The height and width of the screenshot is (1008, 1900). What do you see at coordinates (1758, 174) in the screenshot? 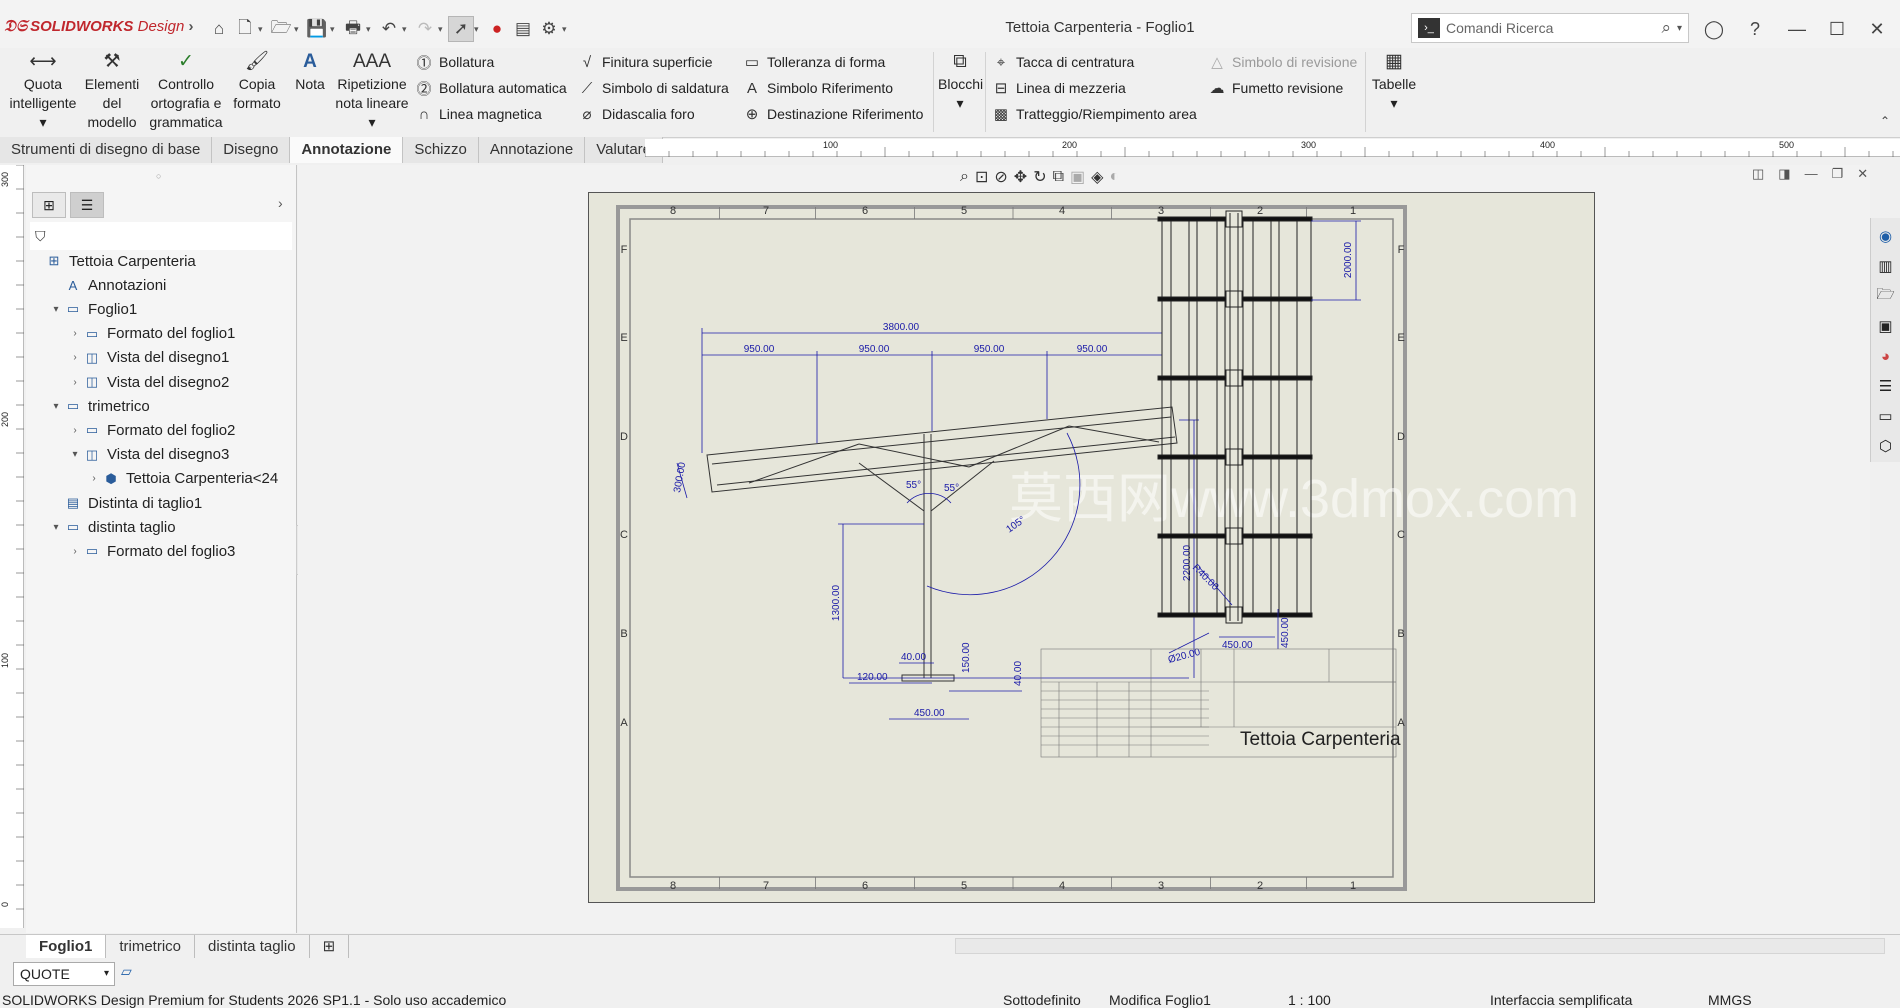
I see `tile-icon: ◫` at bounding box center [1758, 174].